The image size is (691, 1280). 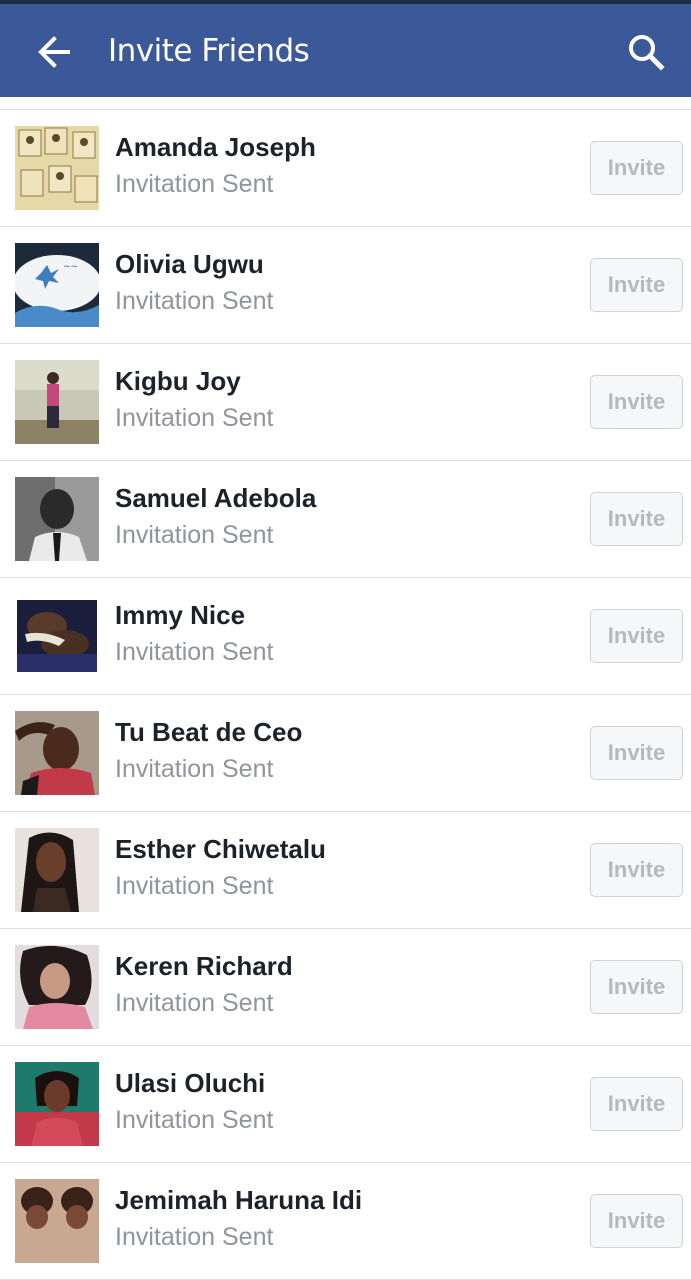 I want to click on friend-name: Immy Nice, so click(x=180, y=615).